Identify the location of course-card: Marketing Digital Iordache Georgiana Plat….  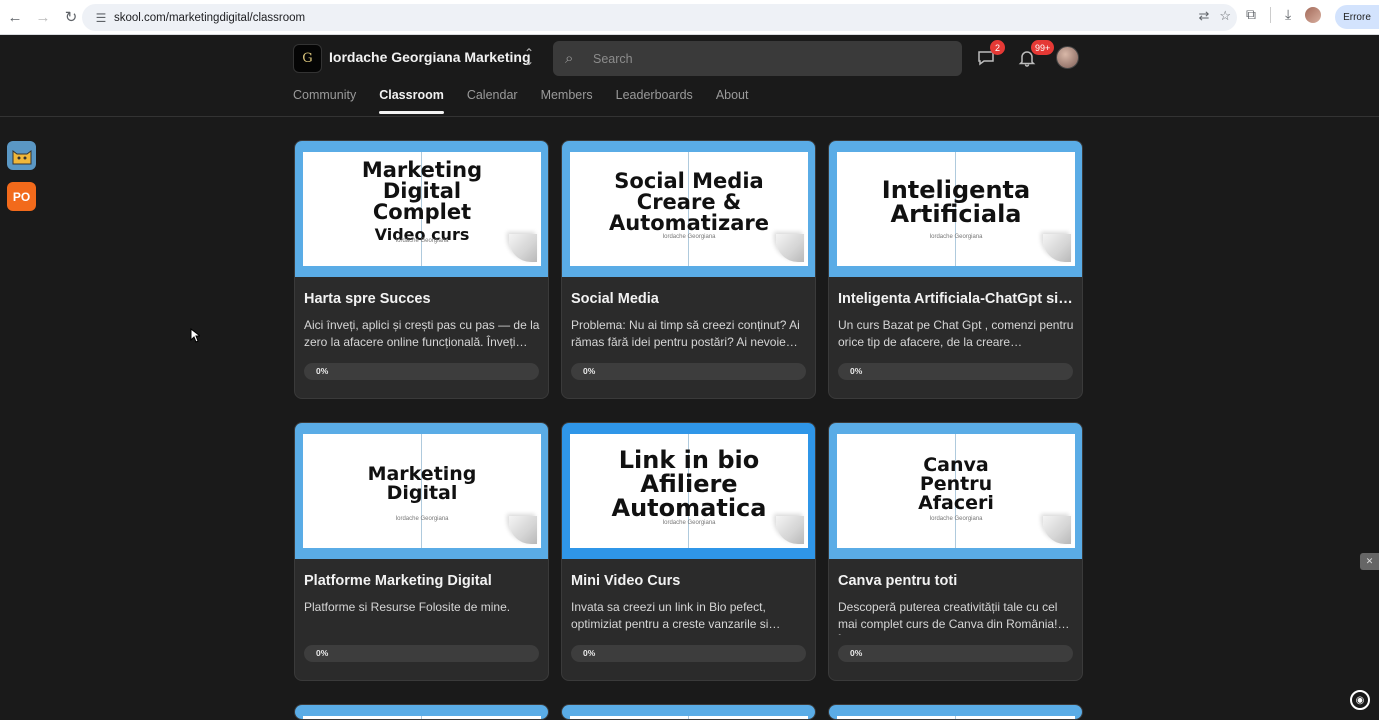
(421, 551).